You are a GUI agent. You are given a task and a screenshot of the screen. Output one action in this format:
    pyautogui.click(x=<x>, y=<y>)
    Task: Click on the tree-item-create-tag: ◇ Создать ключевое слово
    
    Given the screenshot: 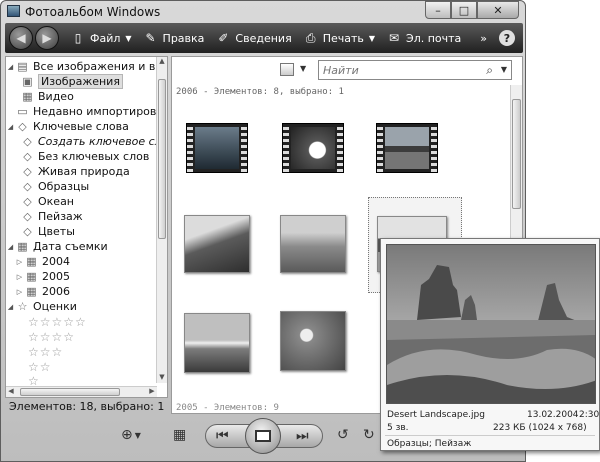 What is the action you would take?
    pyautogui.click(x=93, y=141)
    